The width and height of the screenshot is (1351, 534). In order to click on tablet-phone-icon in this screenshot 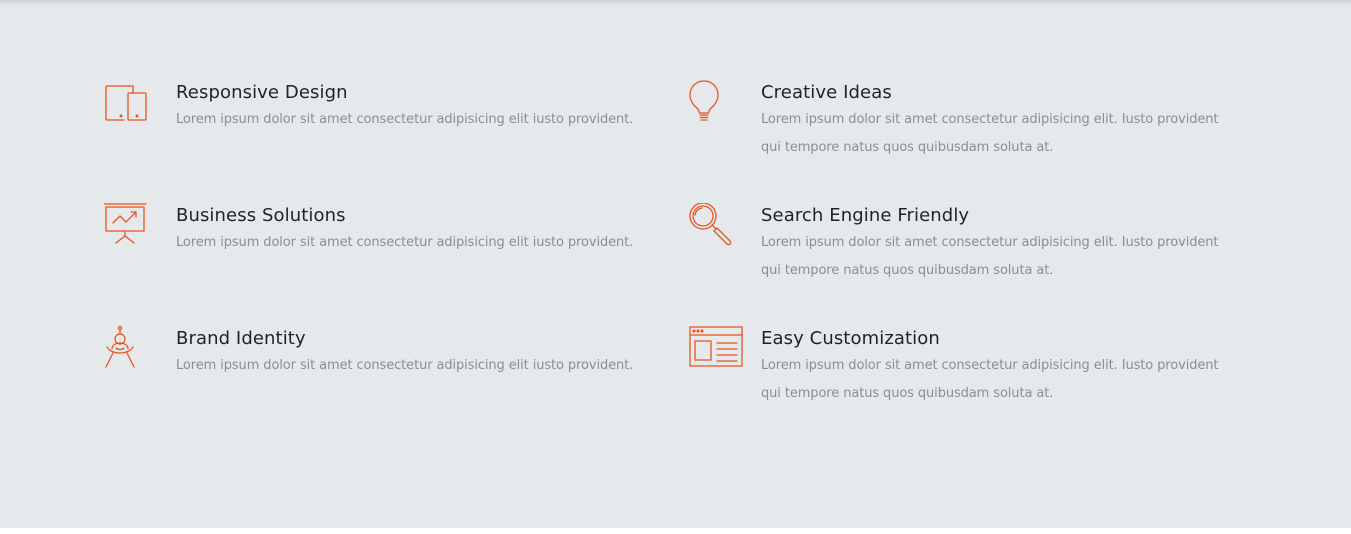, I will do `click(128, 104)`.